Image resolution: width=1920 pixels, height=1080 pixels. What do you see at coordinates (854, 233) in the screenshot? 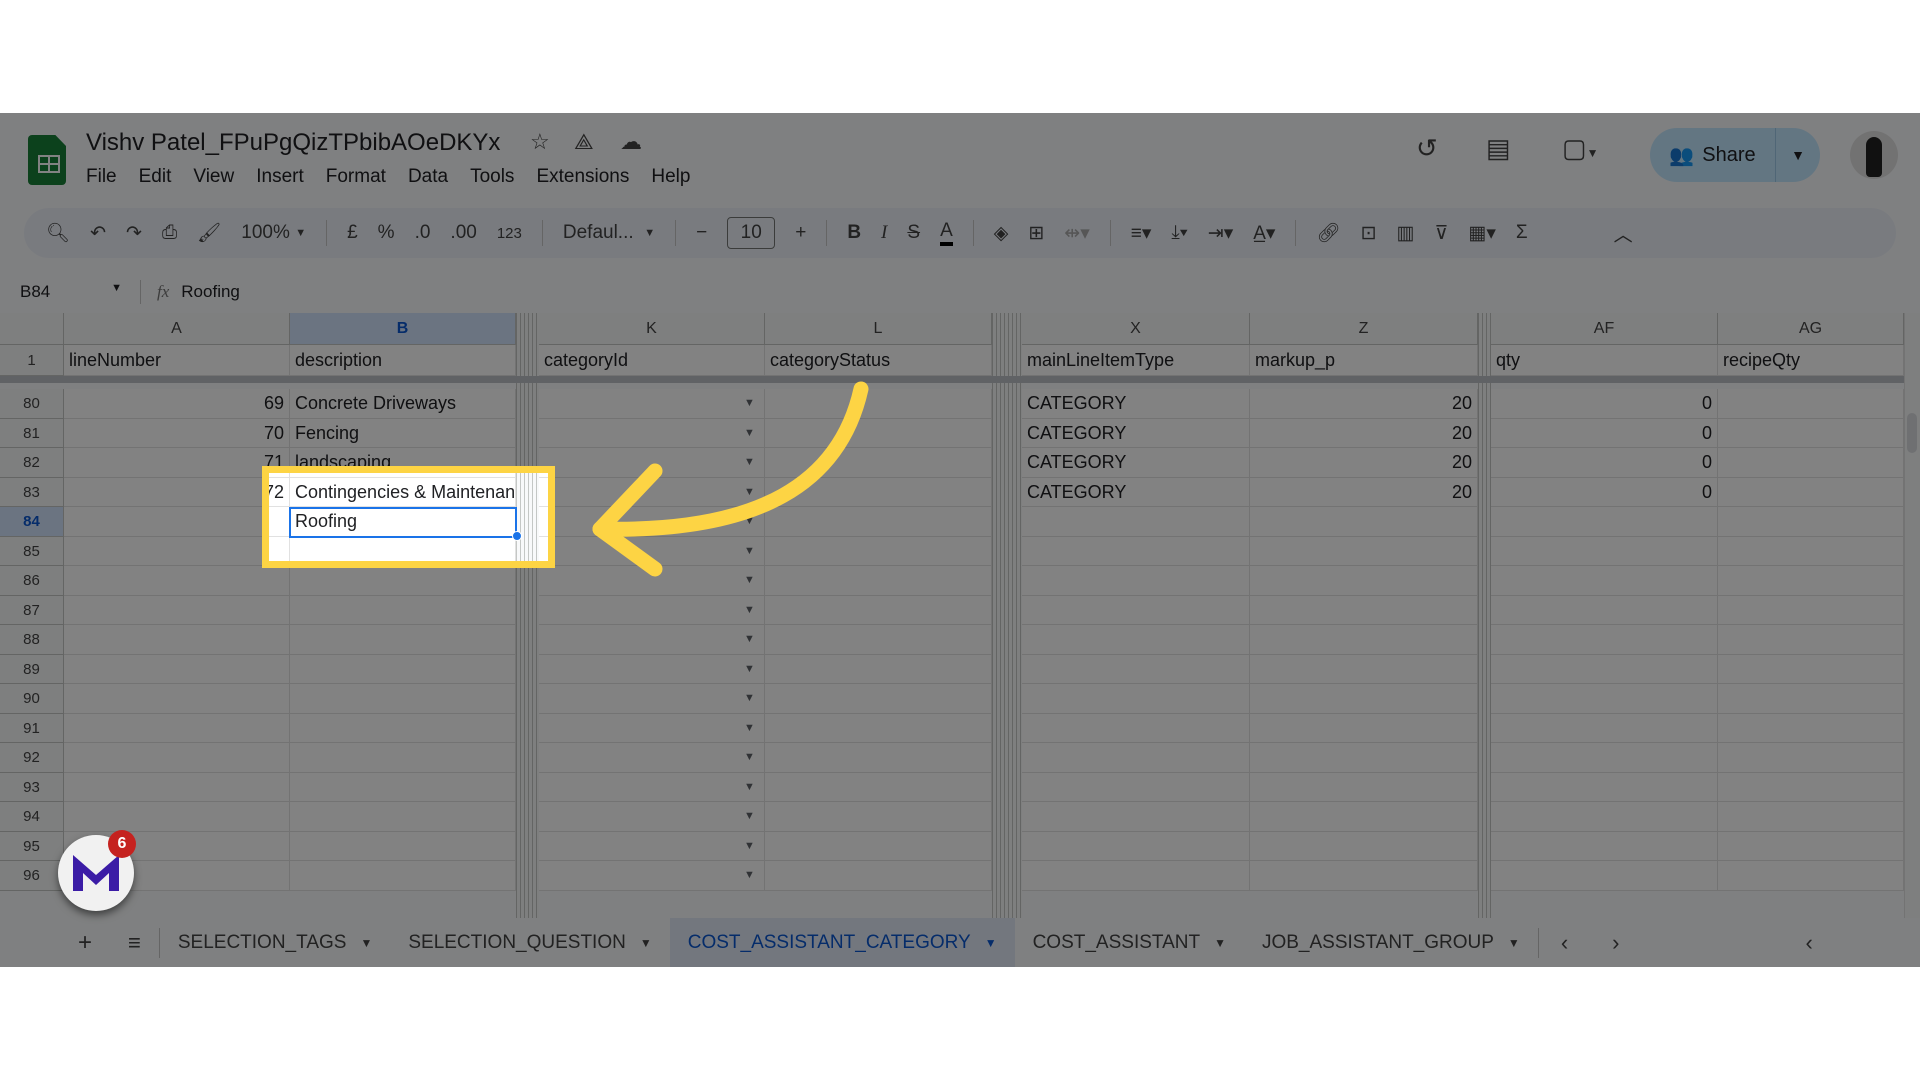
I see `bold-icon: B` at bounding box center [854, 233].